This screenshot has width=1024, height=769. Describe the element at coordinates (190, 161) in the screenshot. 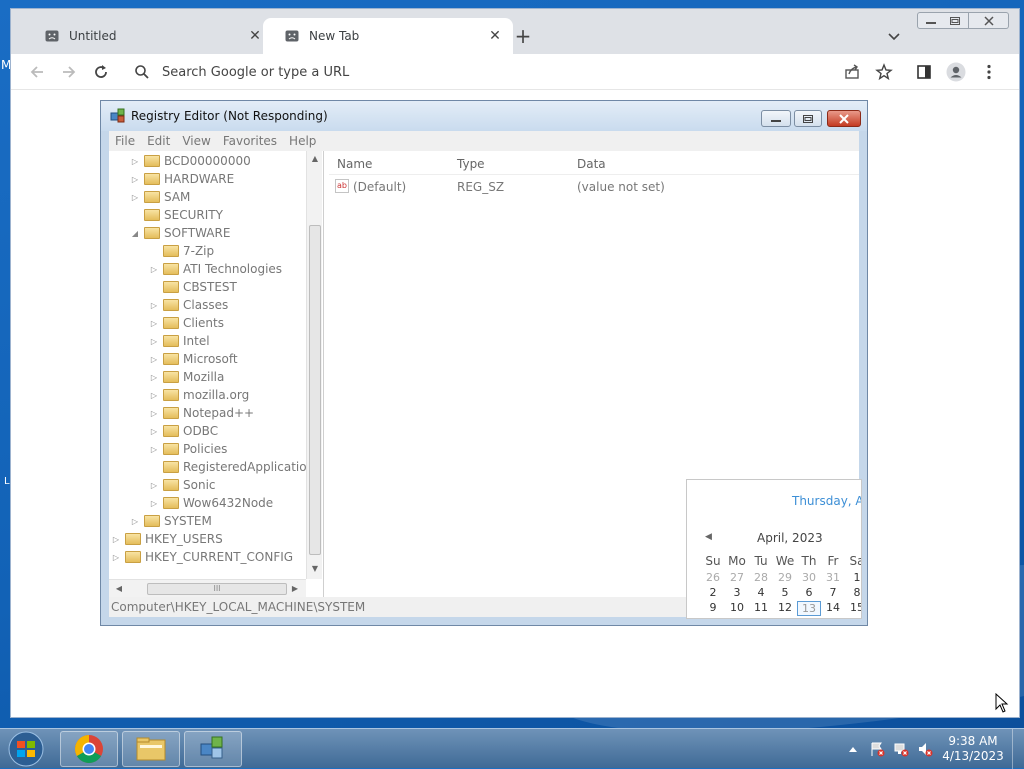

I see `tree-node: ▷ BCD00000000` at that location.